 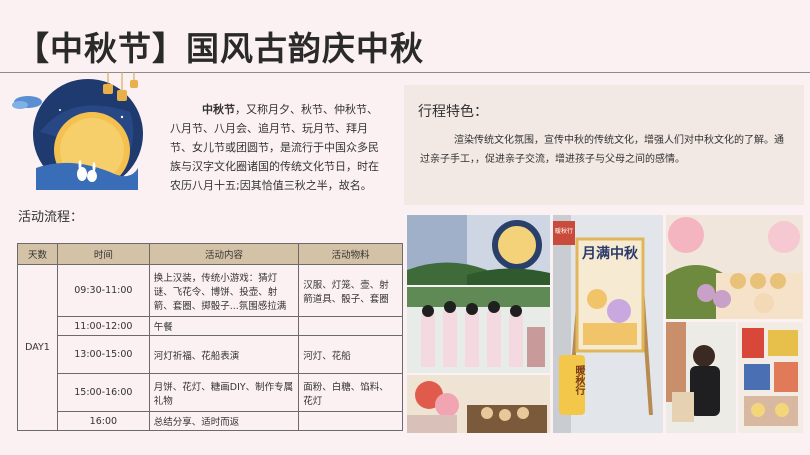 What do you see at coordinates (224, 354) in the screenshot?
I see `content-cell: 河灯祈福、花船表演` at bounding box center [224, 354].